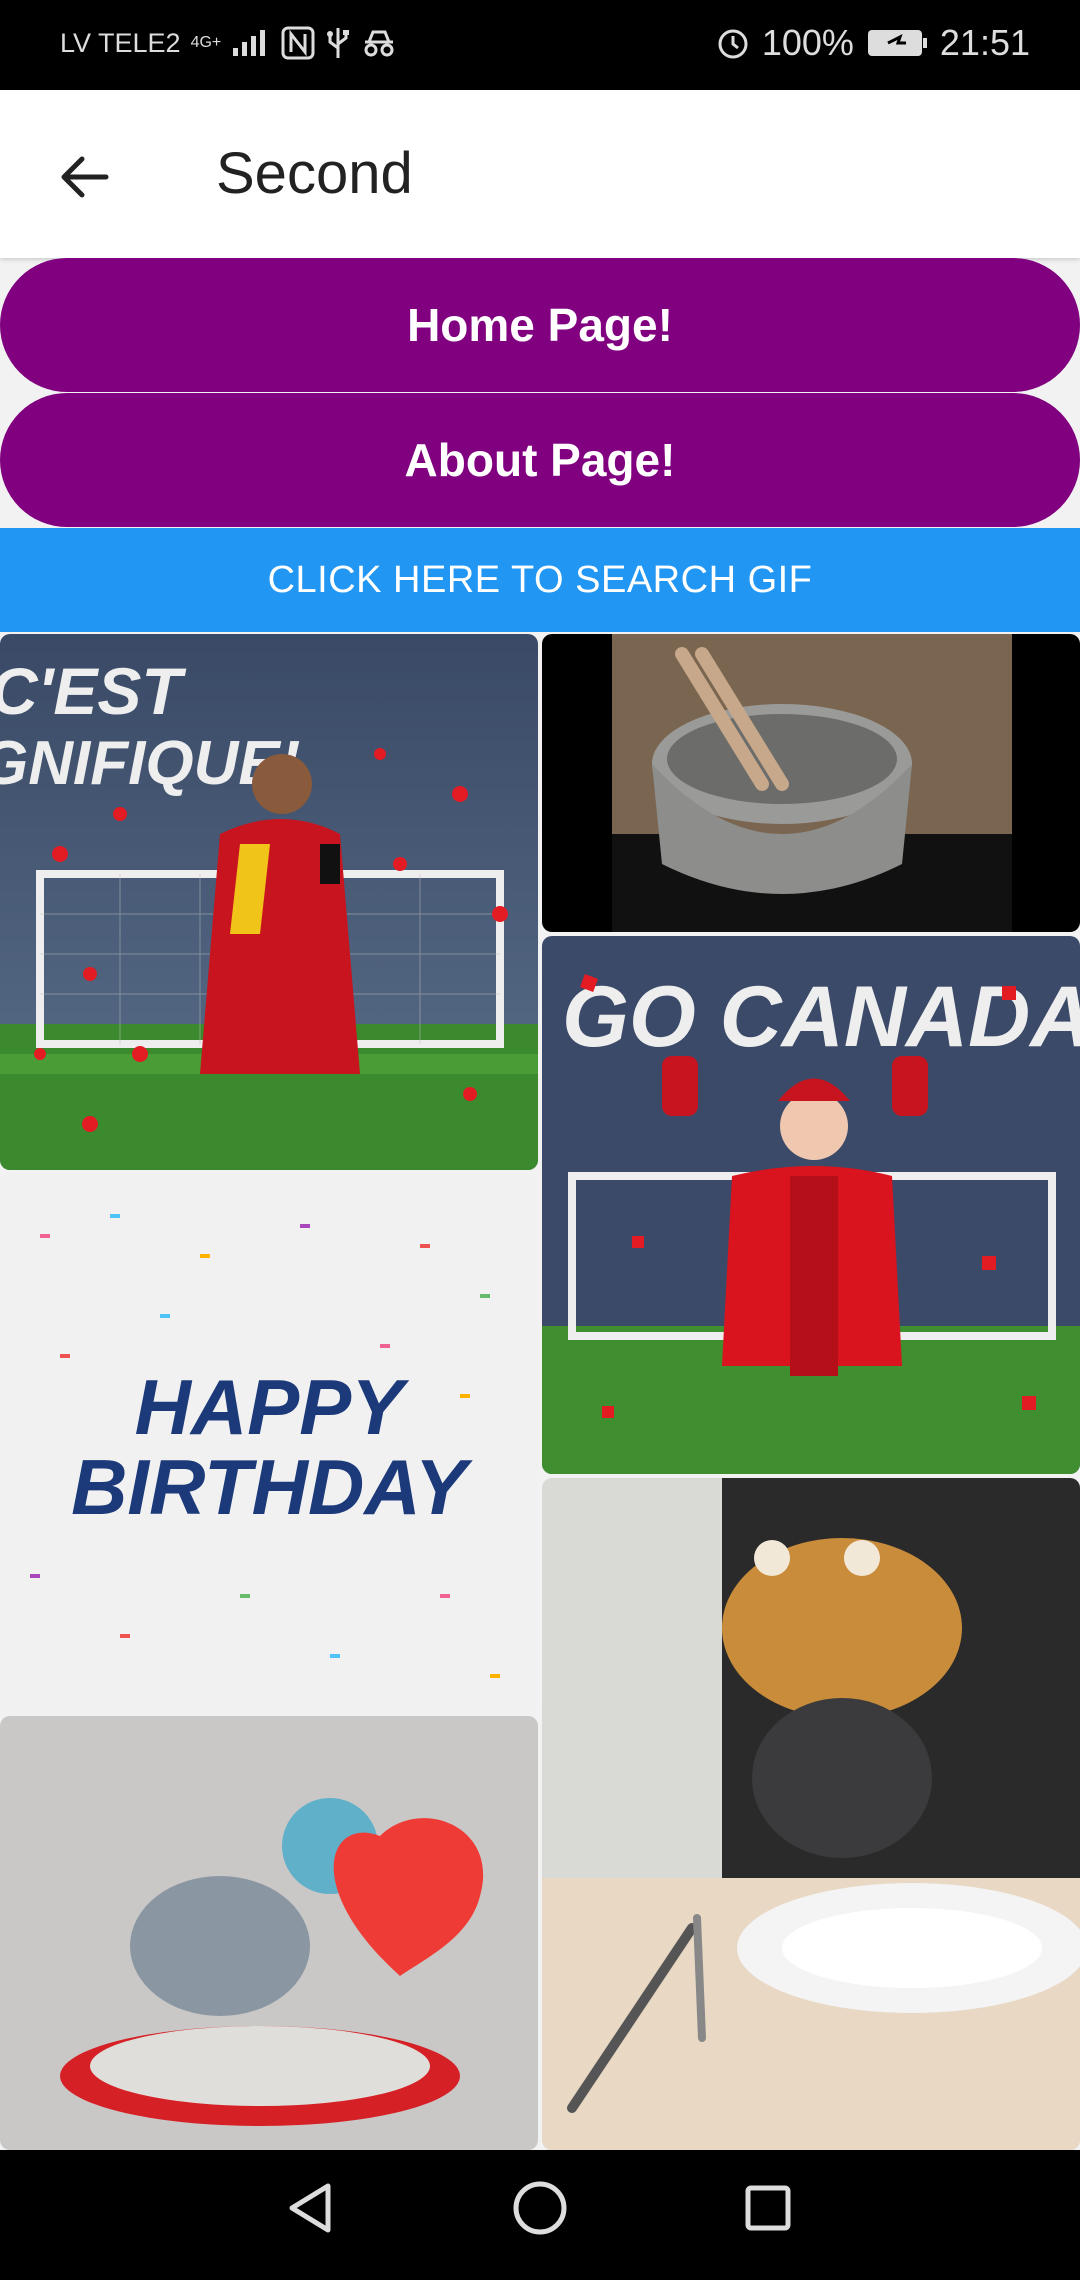 This screenshot has height=2280, width=1080. I want to click on status-left: LV TELE2 4G+, so click(228, 43).